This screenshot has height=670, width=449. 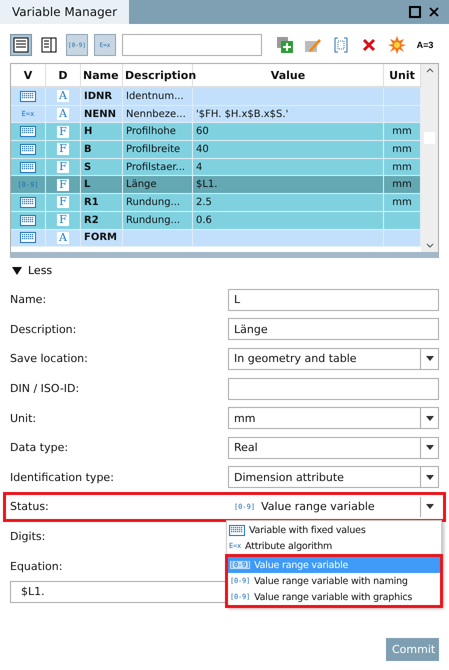 I want to click on table-row: F H Profilhohe 60 mm, so click(x=216, y=132).